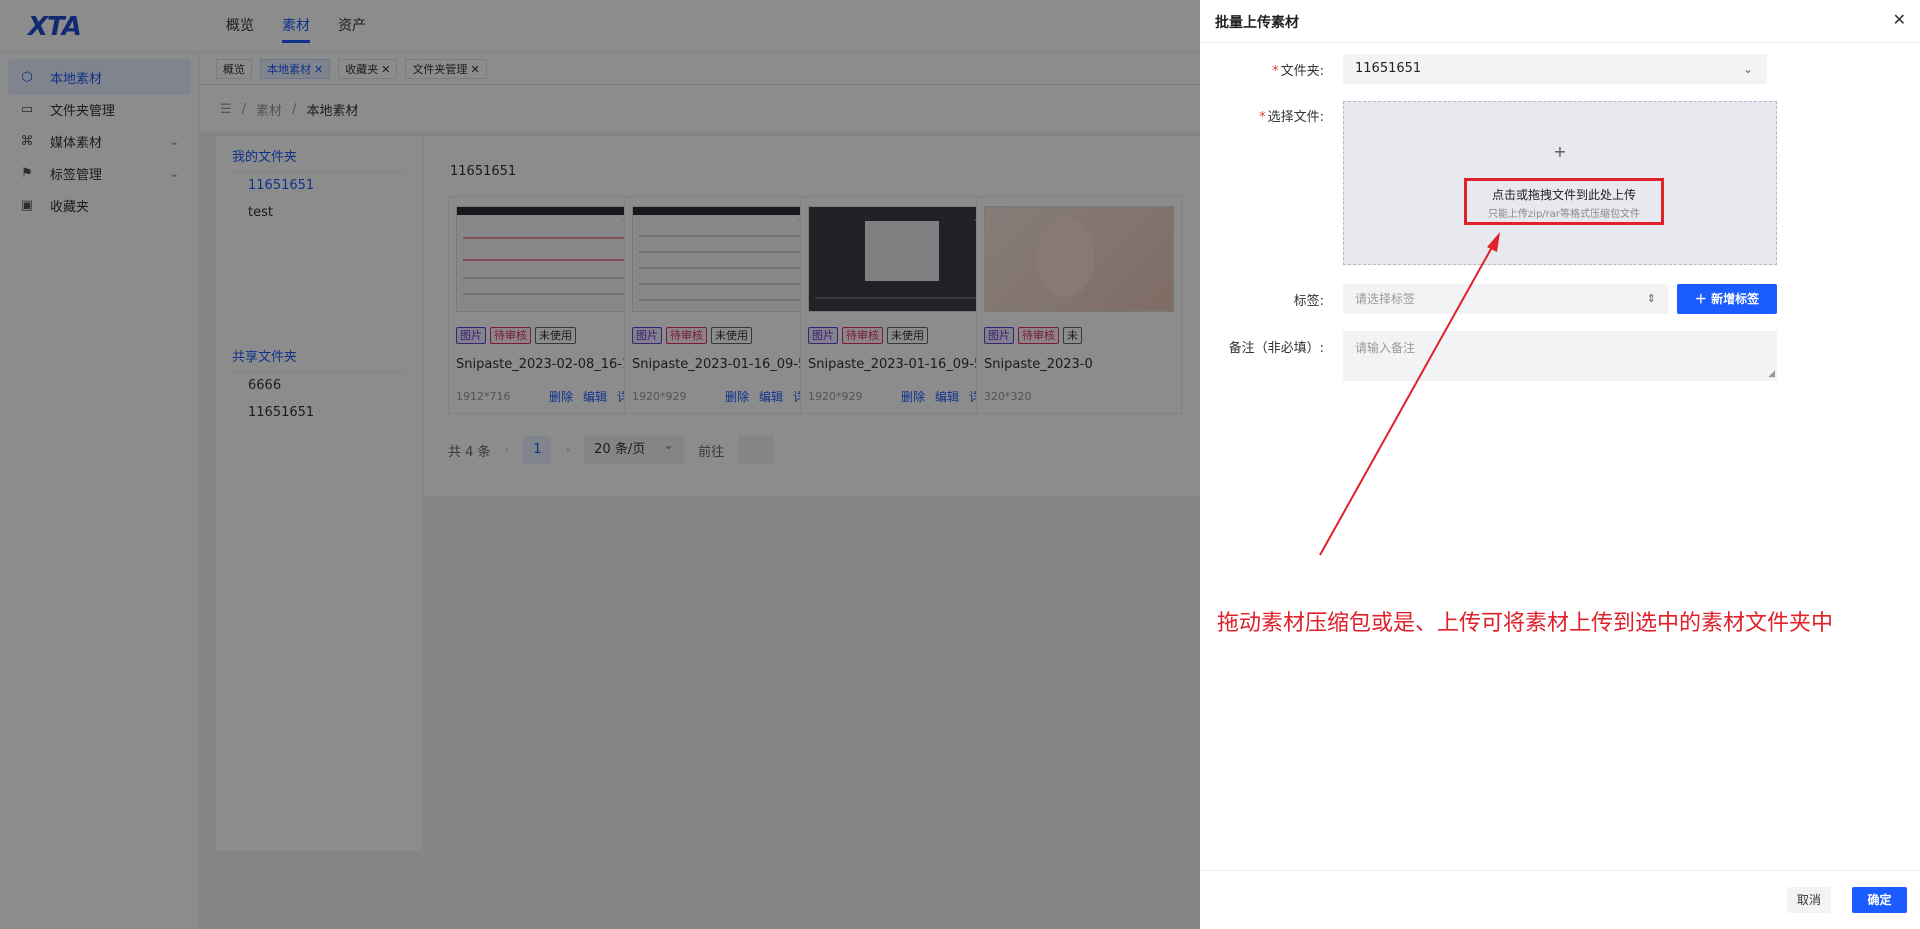 This screenshot has height=929, width=1920. I want to click on note-label: 备注（非必填）:, so click(1276, 348).